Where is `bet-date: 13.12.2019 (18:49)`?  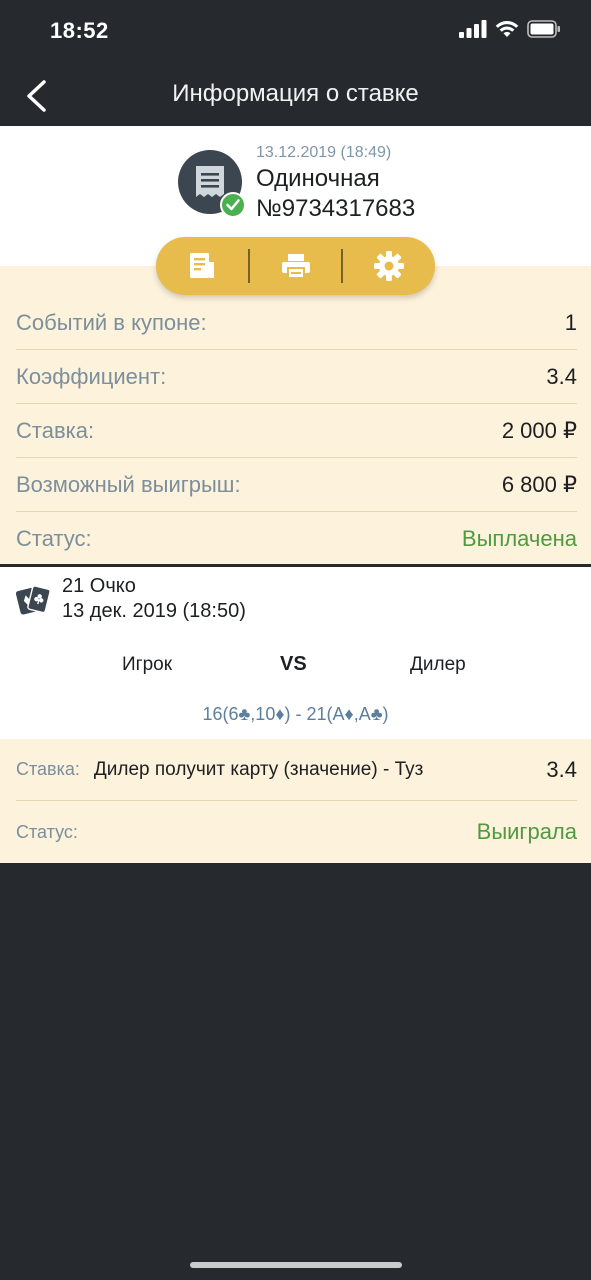 bet-date: 13.12.2019 (18:49) is located at coordinates (324, 152).